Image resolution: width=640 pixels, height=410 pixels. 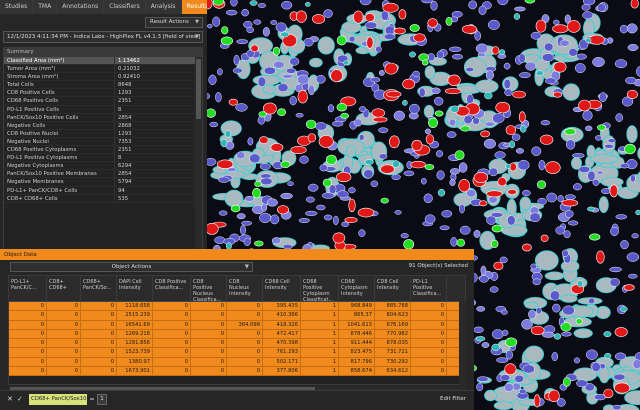 I want to click on summary-metric-name: Classified Area (mm²), so click(x=36, y=61).